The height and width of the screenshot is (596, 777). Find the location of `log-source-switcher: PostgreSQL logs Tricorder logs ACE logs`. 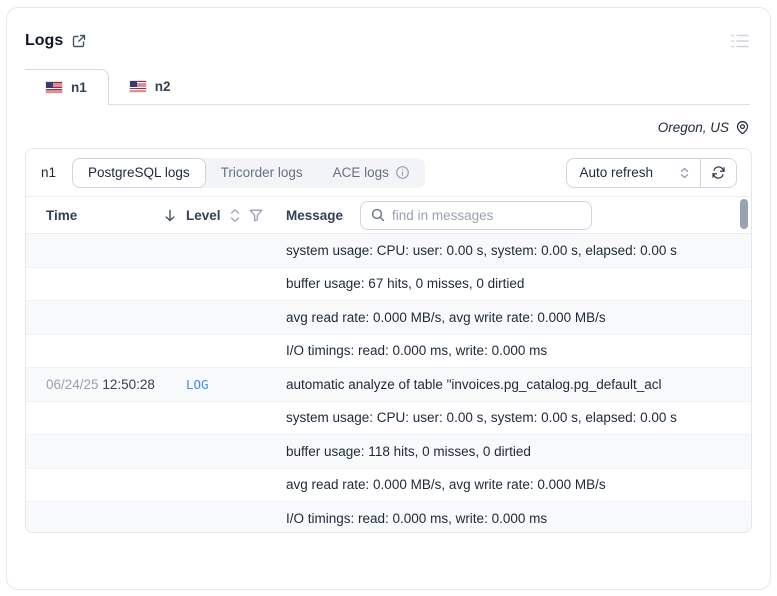

log-source-switcher: PostgreSQL logs Tricorder logs ACE logs is located at coordinates (248, 172).